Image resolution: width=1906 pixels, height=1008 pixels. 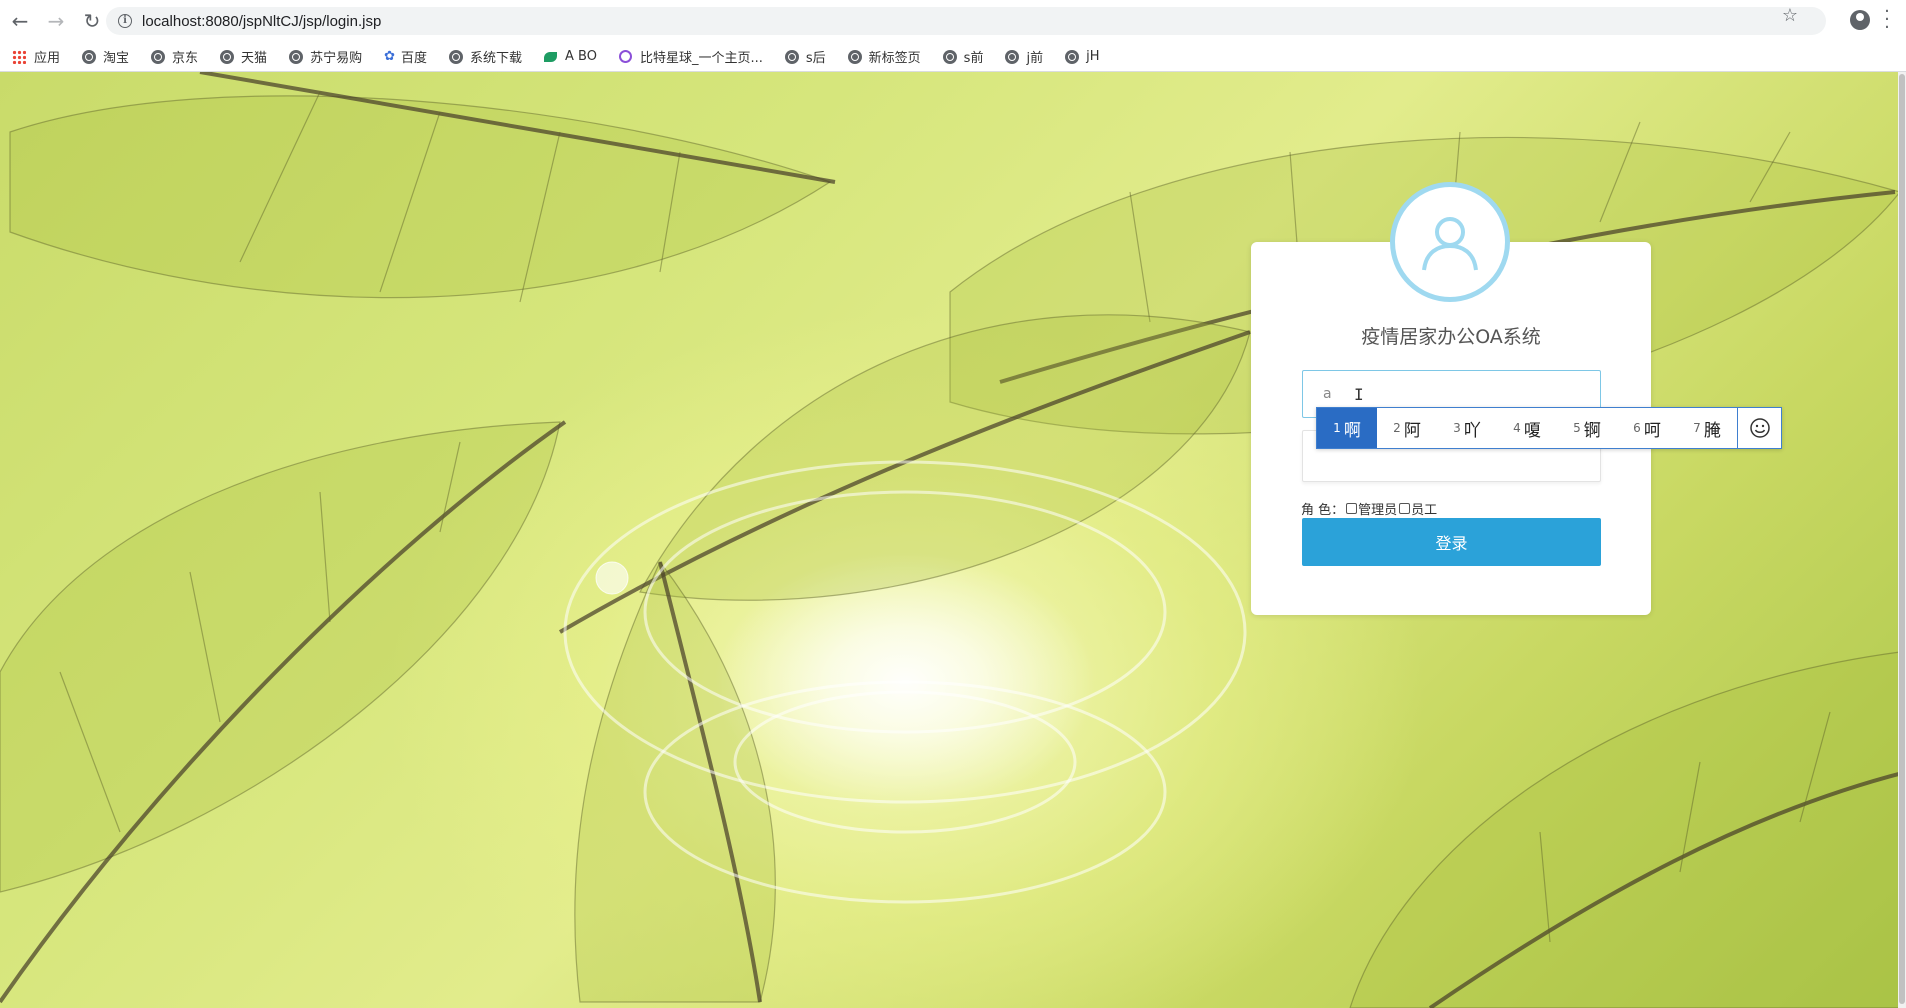 I want to click on ime-candidate: 2 阿, so click(x=1407, y=428).